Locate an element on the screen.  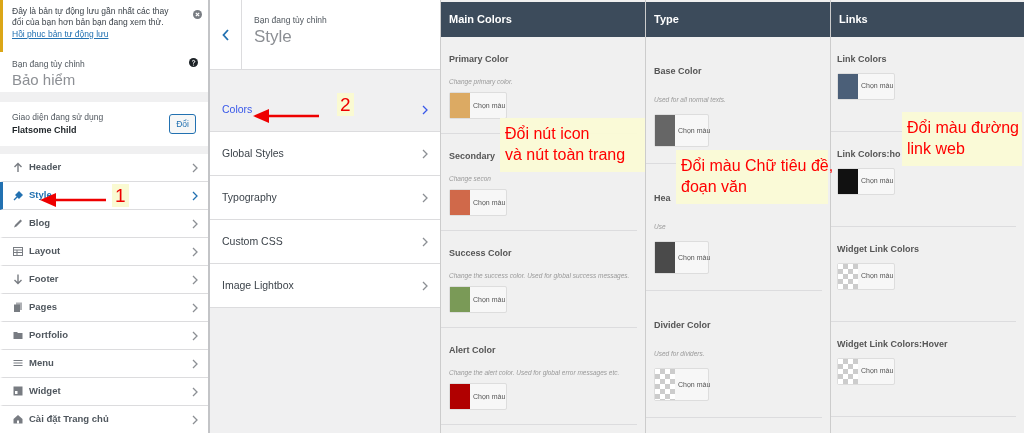
panel-header: Links is located at coordinates (927, 19).